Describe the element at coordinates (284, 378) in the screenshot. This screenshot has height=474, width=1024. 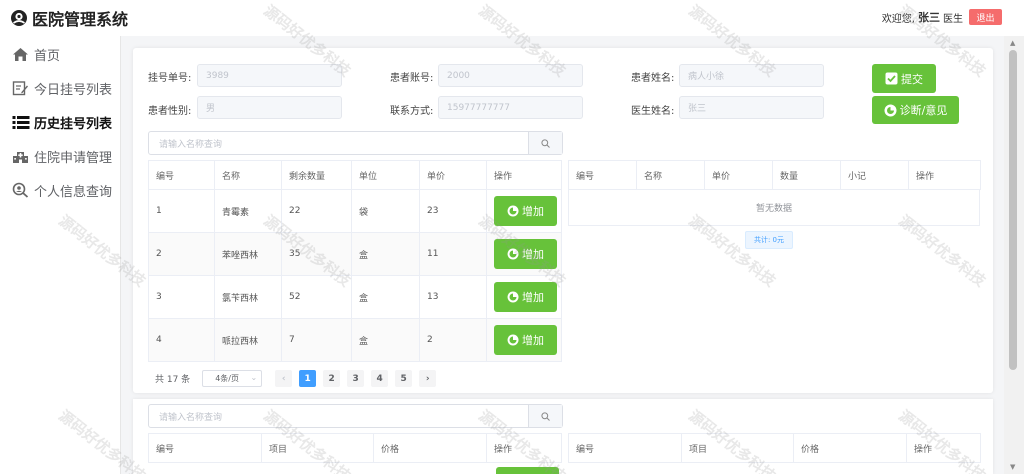
I see `prev-page-button: ‹` at that location.